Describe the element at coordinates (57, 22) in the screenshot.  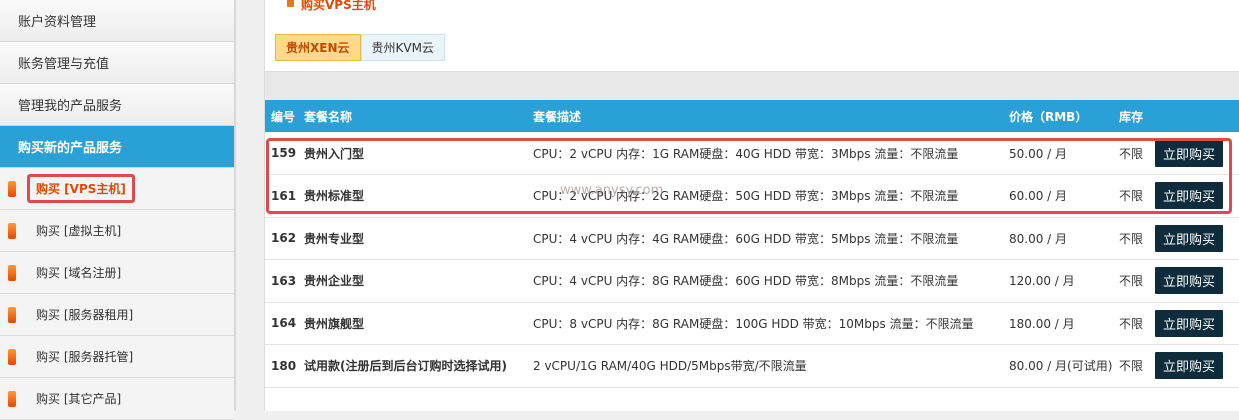
I see `nav-label: 账户资料管理` at that location.